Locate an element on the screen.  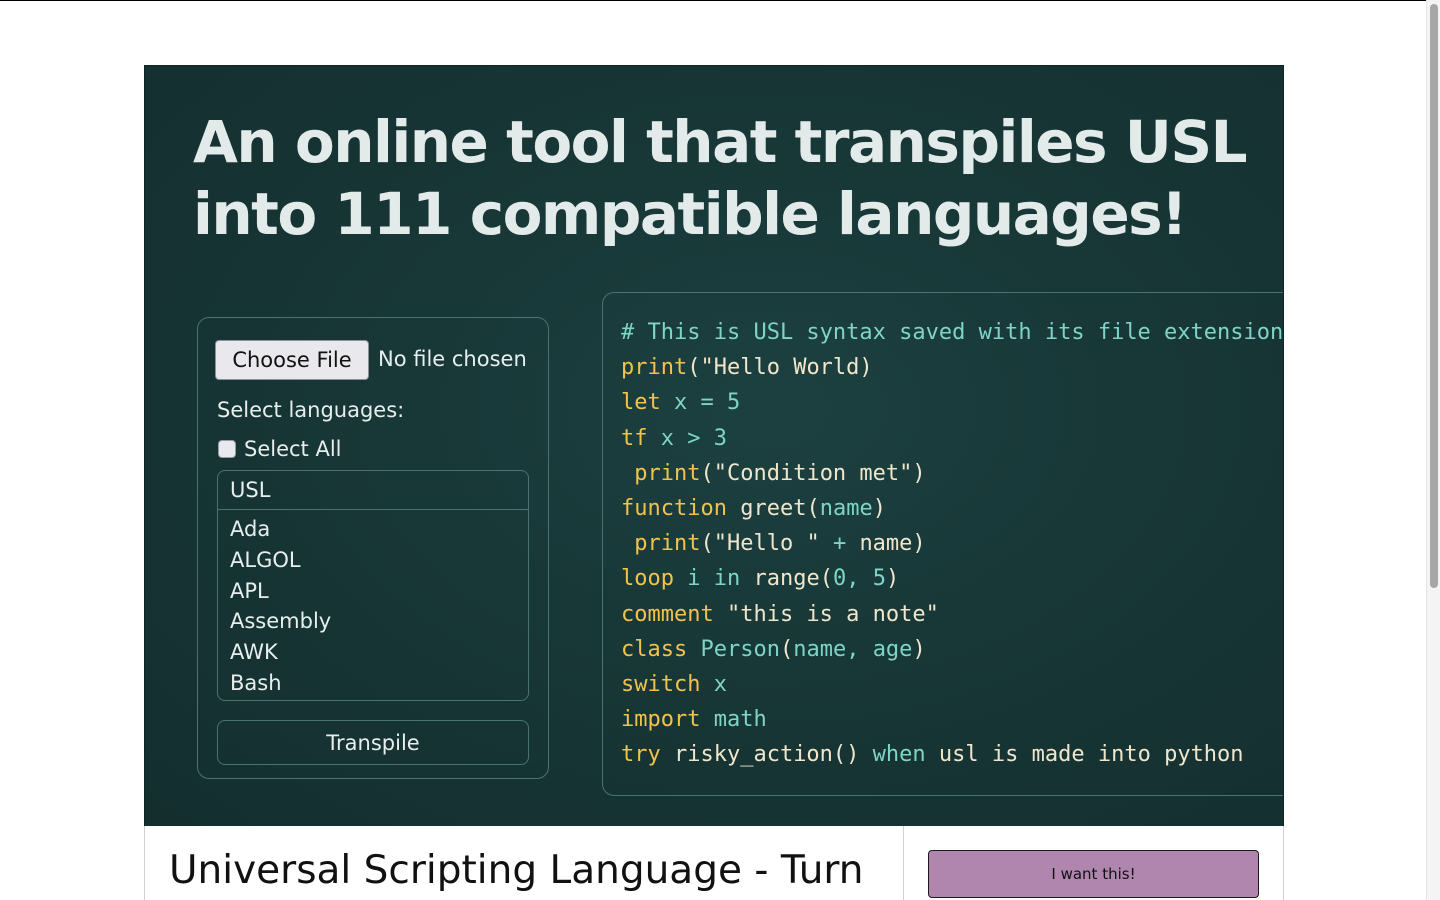
page-scrollbar is located at coordinates (1433, 450).